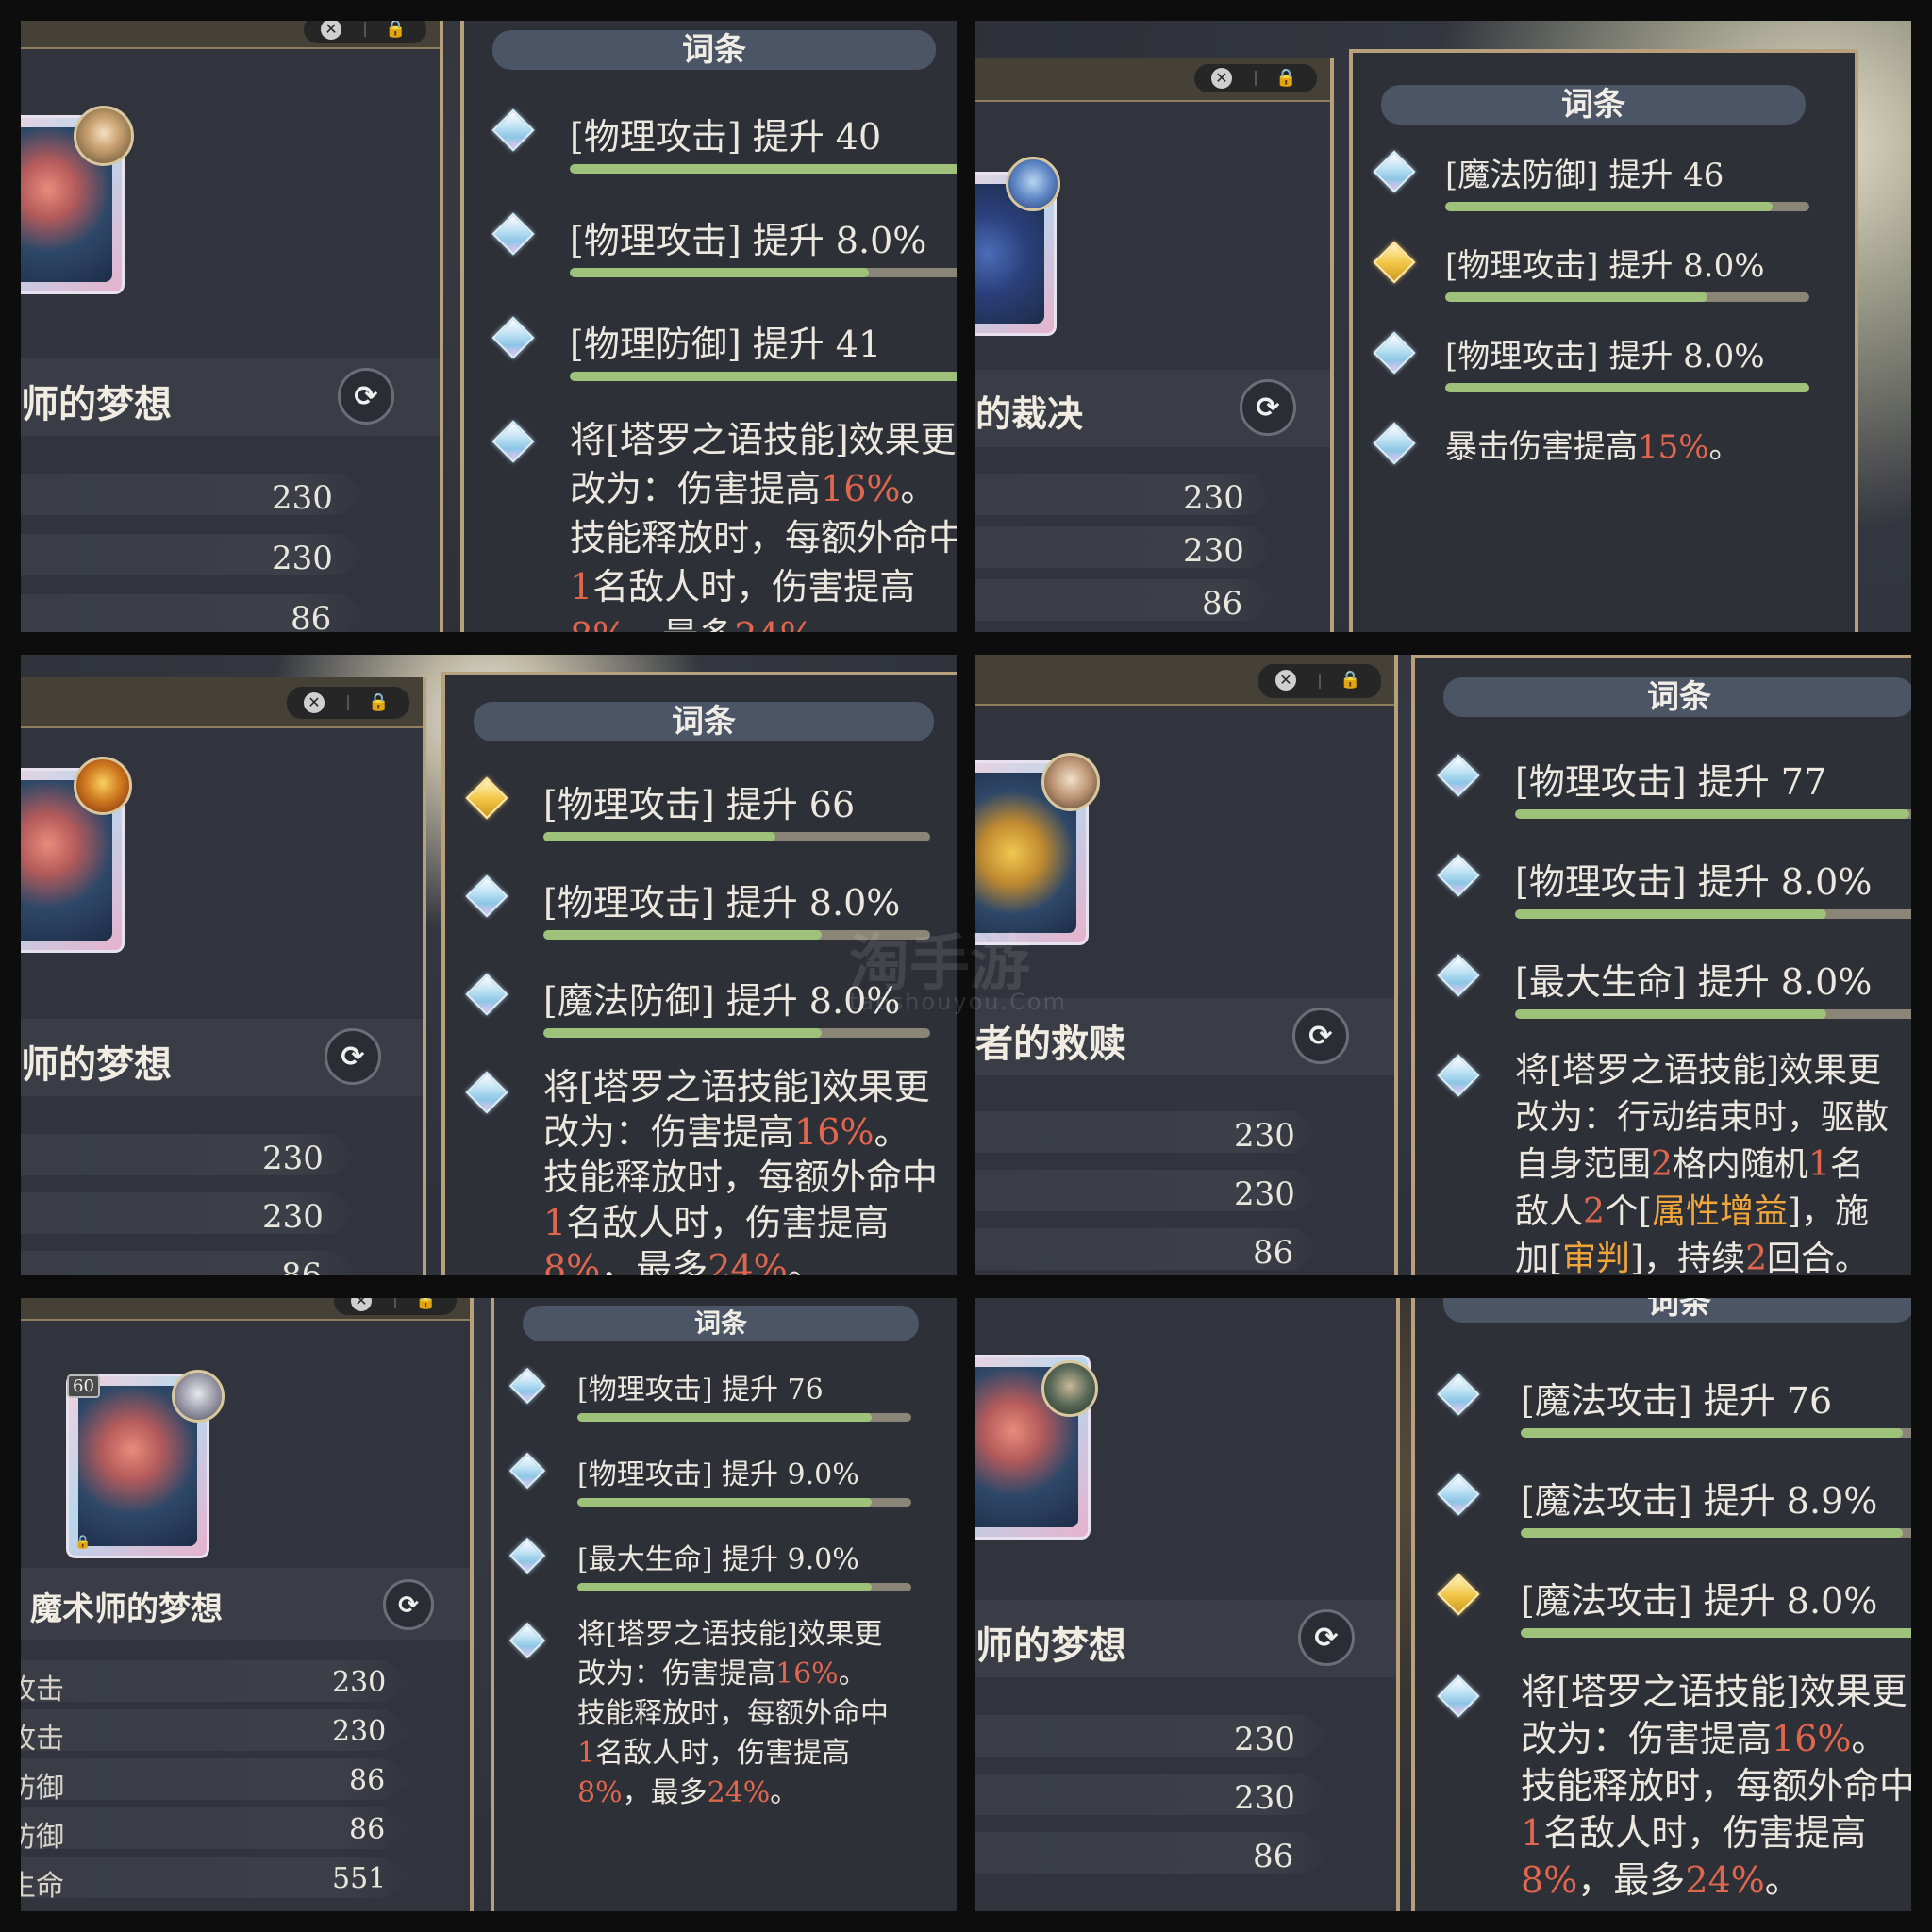 The width and height of the screenshot is (1932, 1932). I want to click on affix-row: [物理攻击] 提升 40, so click(724, 145).